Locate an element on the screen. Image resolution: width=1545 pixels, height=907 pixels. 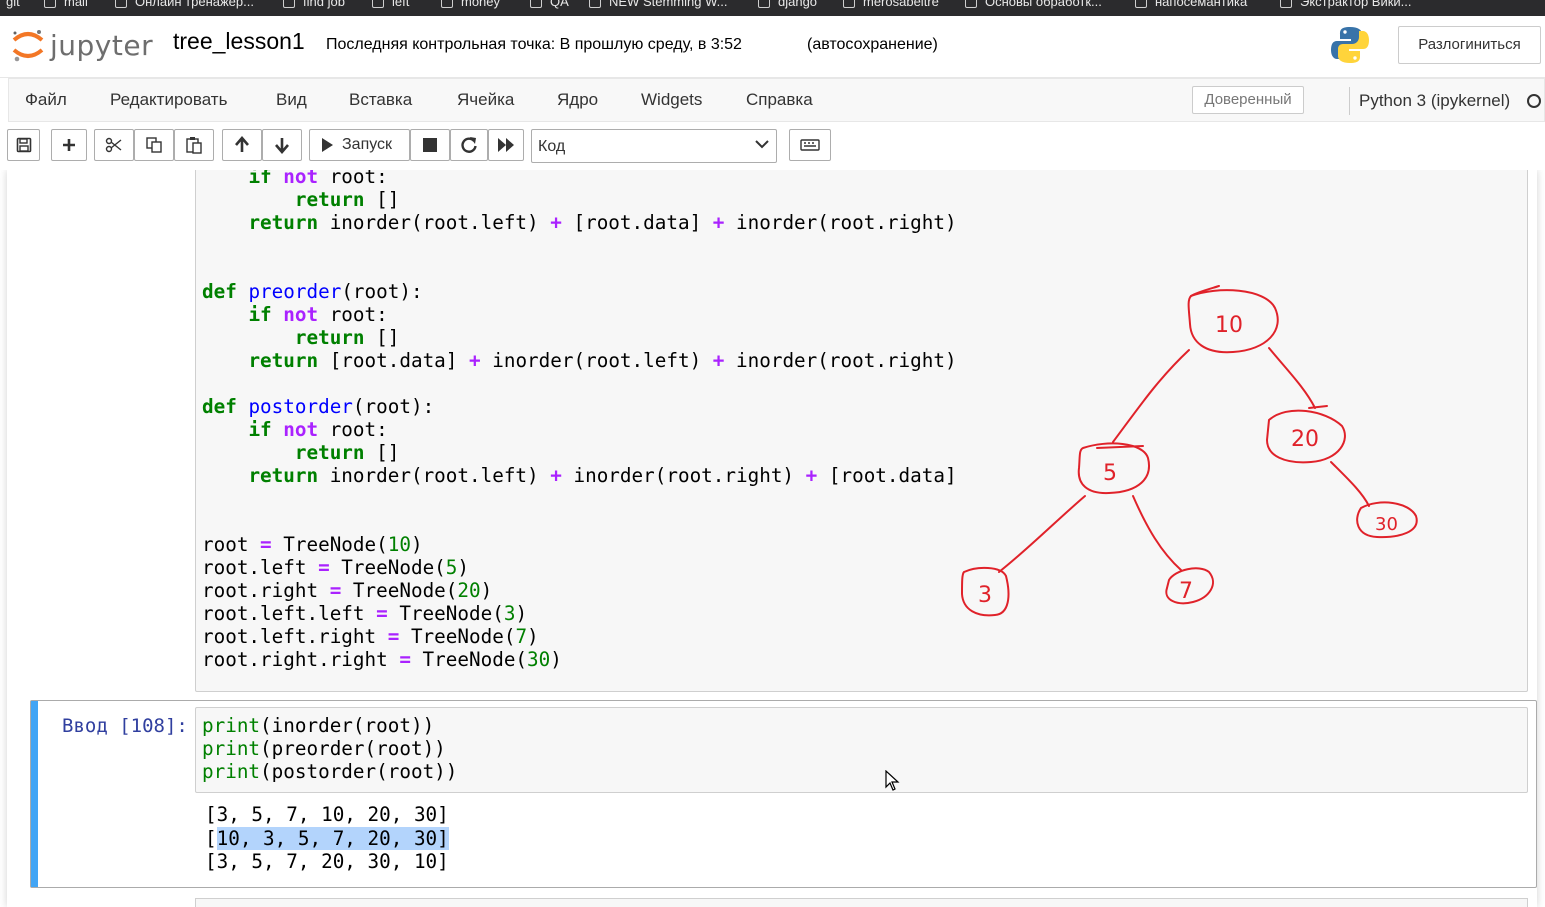
output-text: [ is located at coordinates (211, 838).